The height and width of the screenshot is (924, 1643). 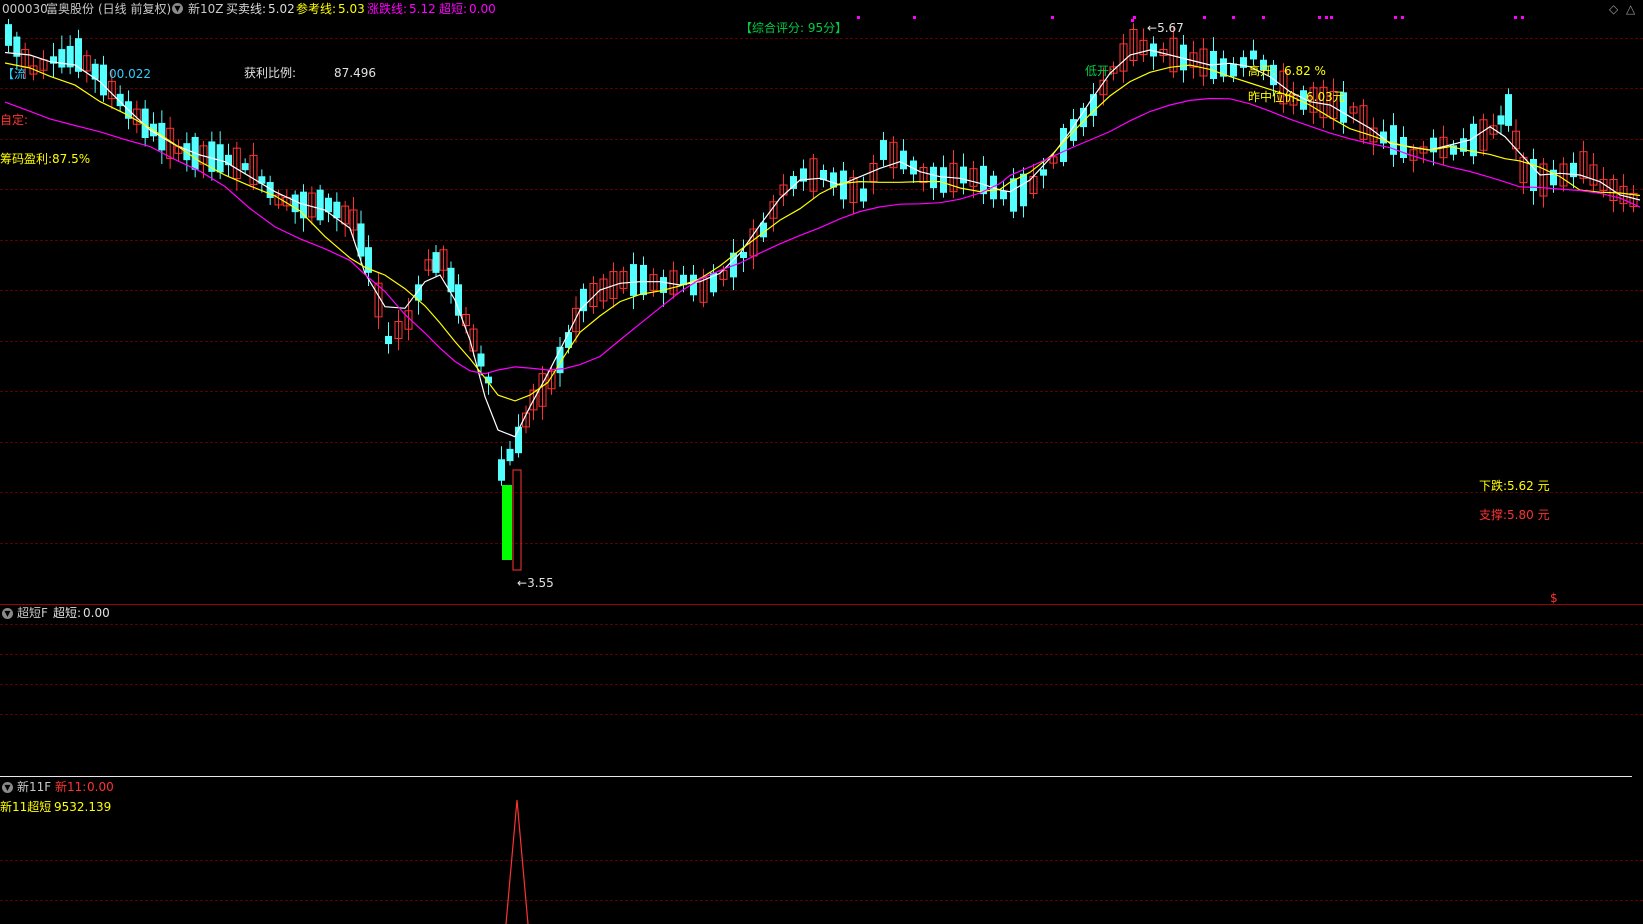 What do you see at coordinates (517, 861) in the screenshot?
I see `spike-line` at bounding box center [517, 861].